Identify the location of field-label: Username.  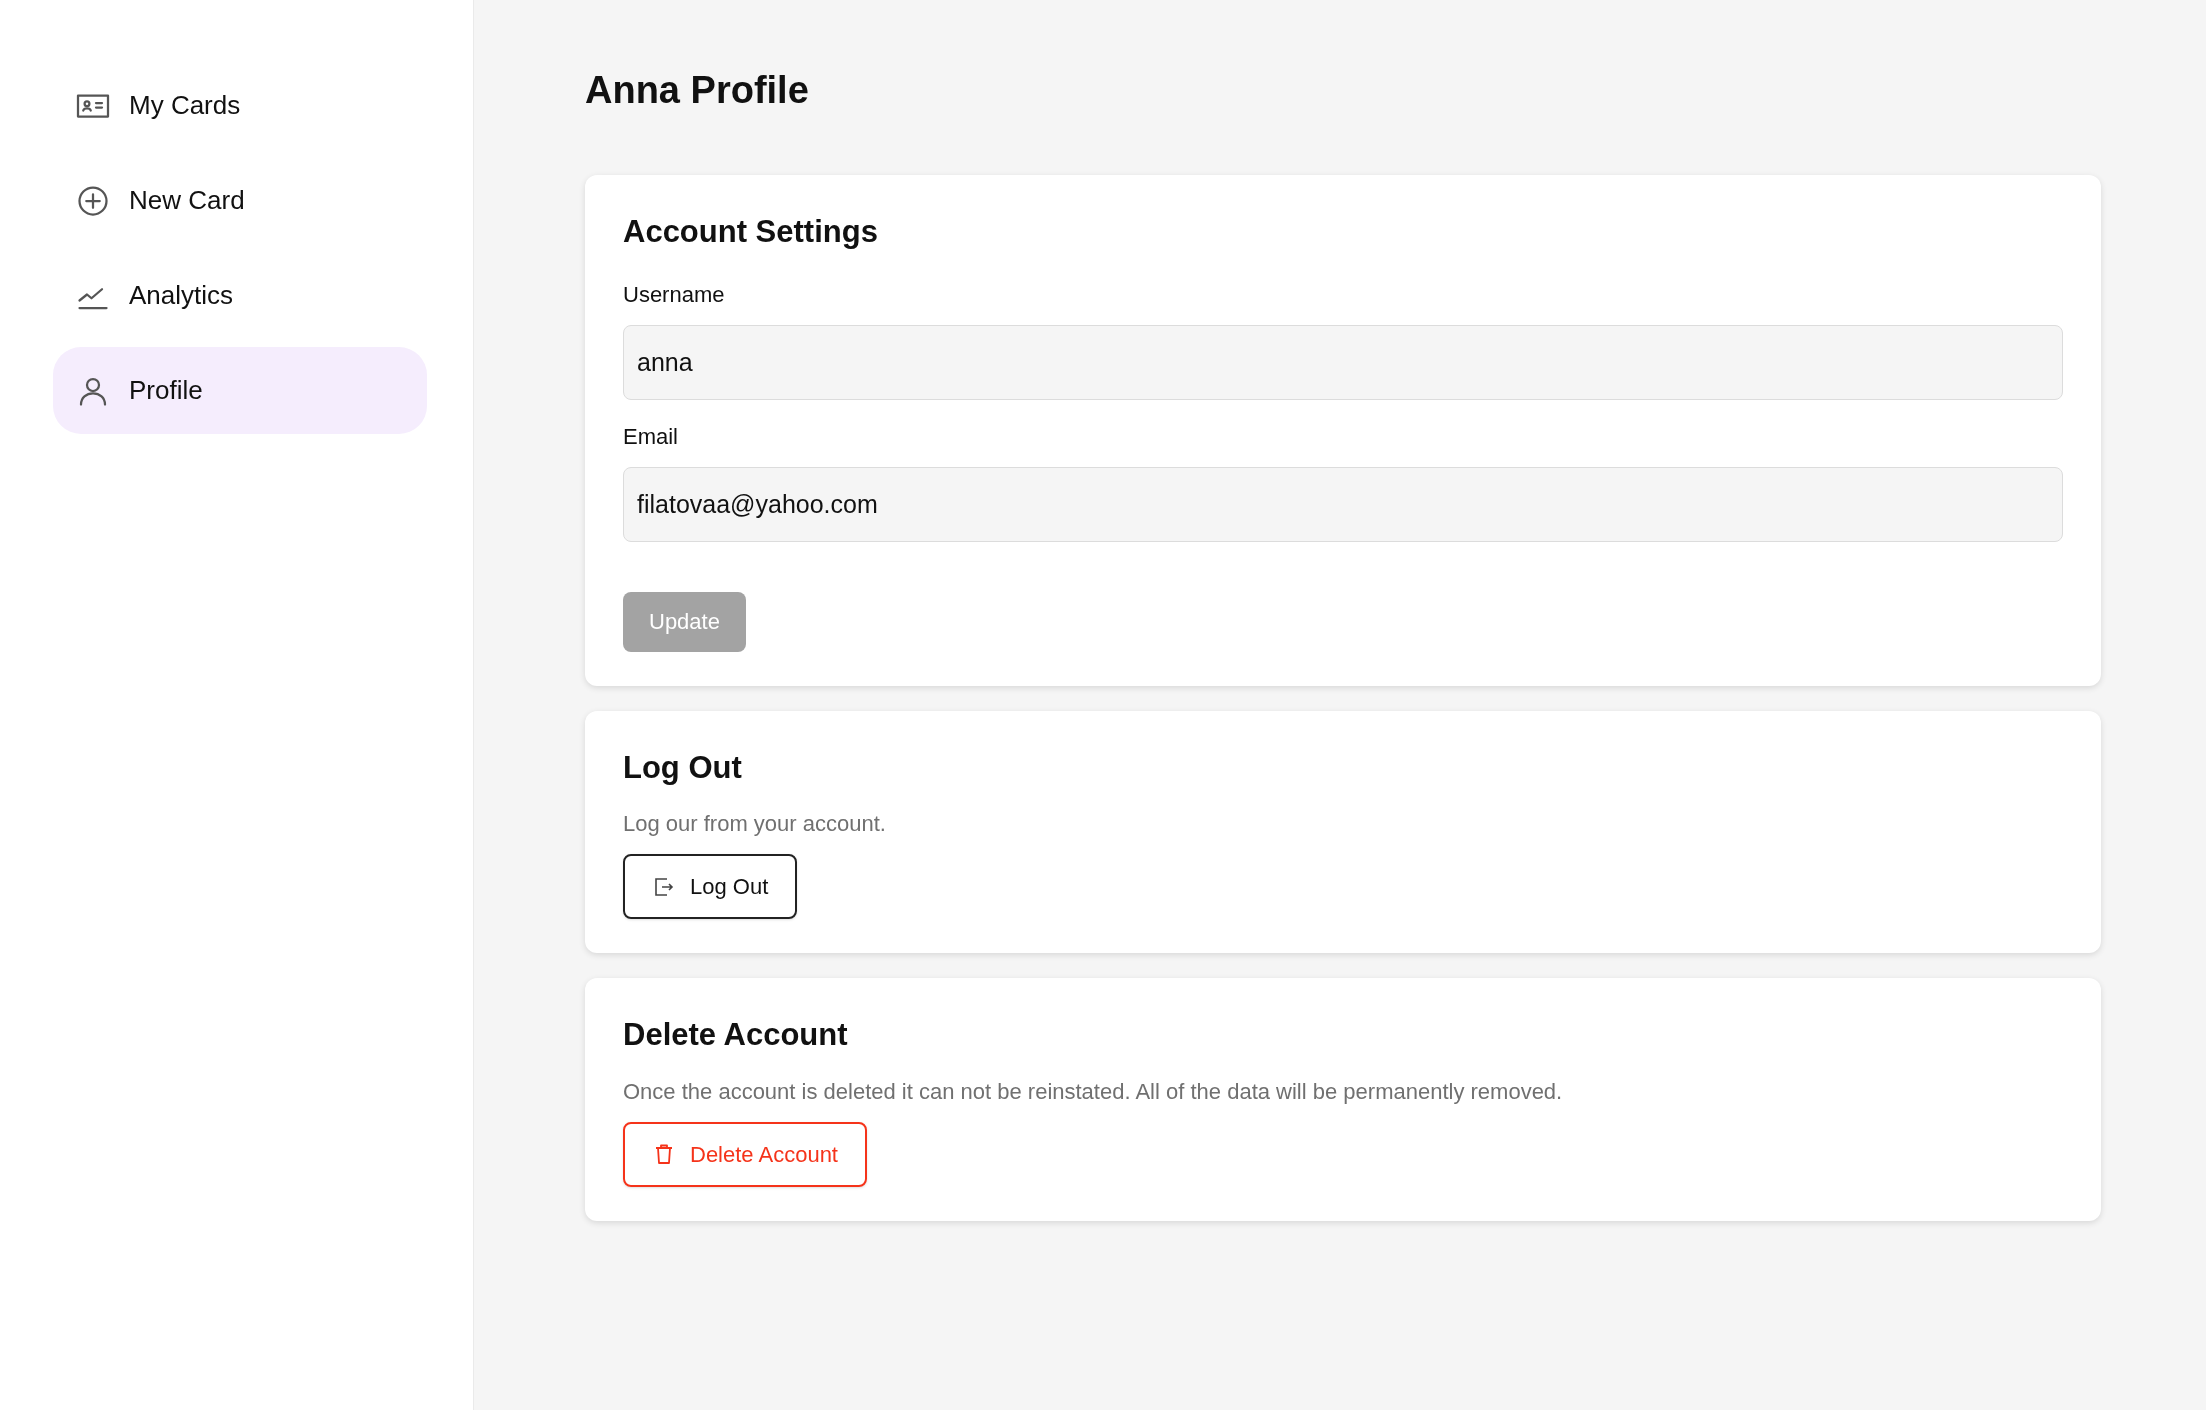
(674, 294).